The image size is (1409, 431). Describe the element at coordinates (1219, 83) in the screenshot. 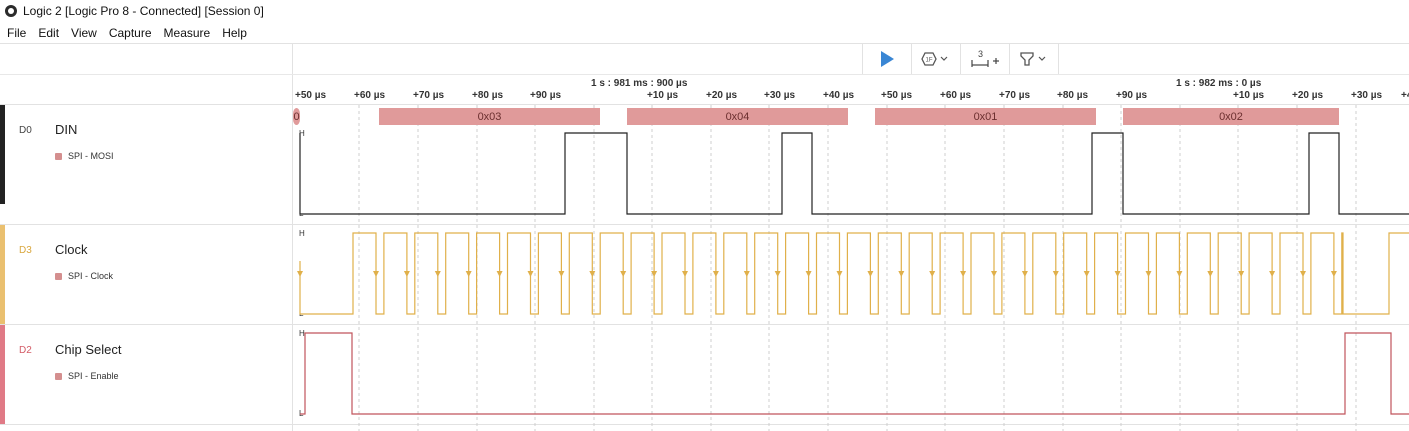

I see `time-major-label: 1 s : 982 ms : 0 µs` at that location.